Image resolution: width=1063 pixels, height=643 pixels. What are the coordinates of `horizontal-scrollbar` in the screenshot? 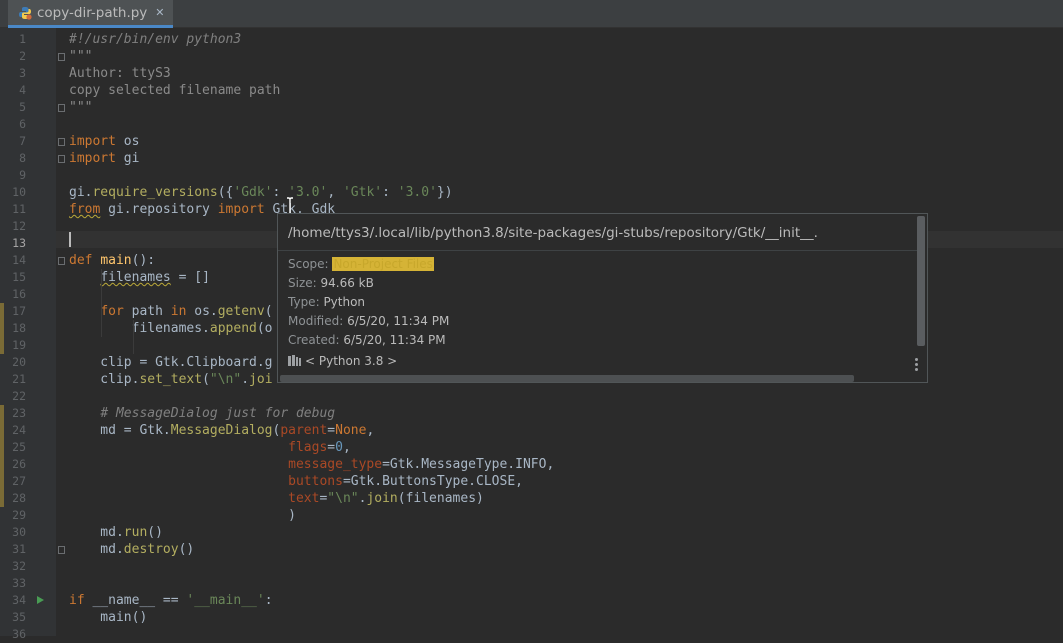 It's located at (567, 378).